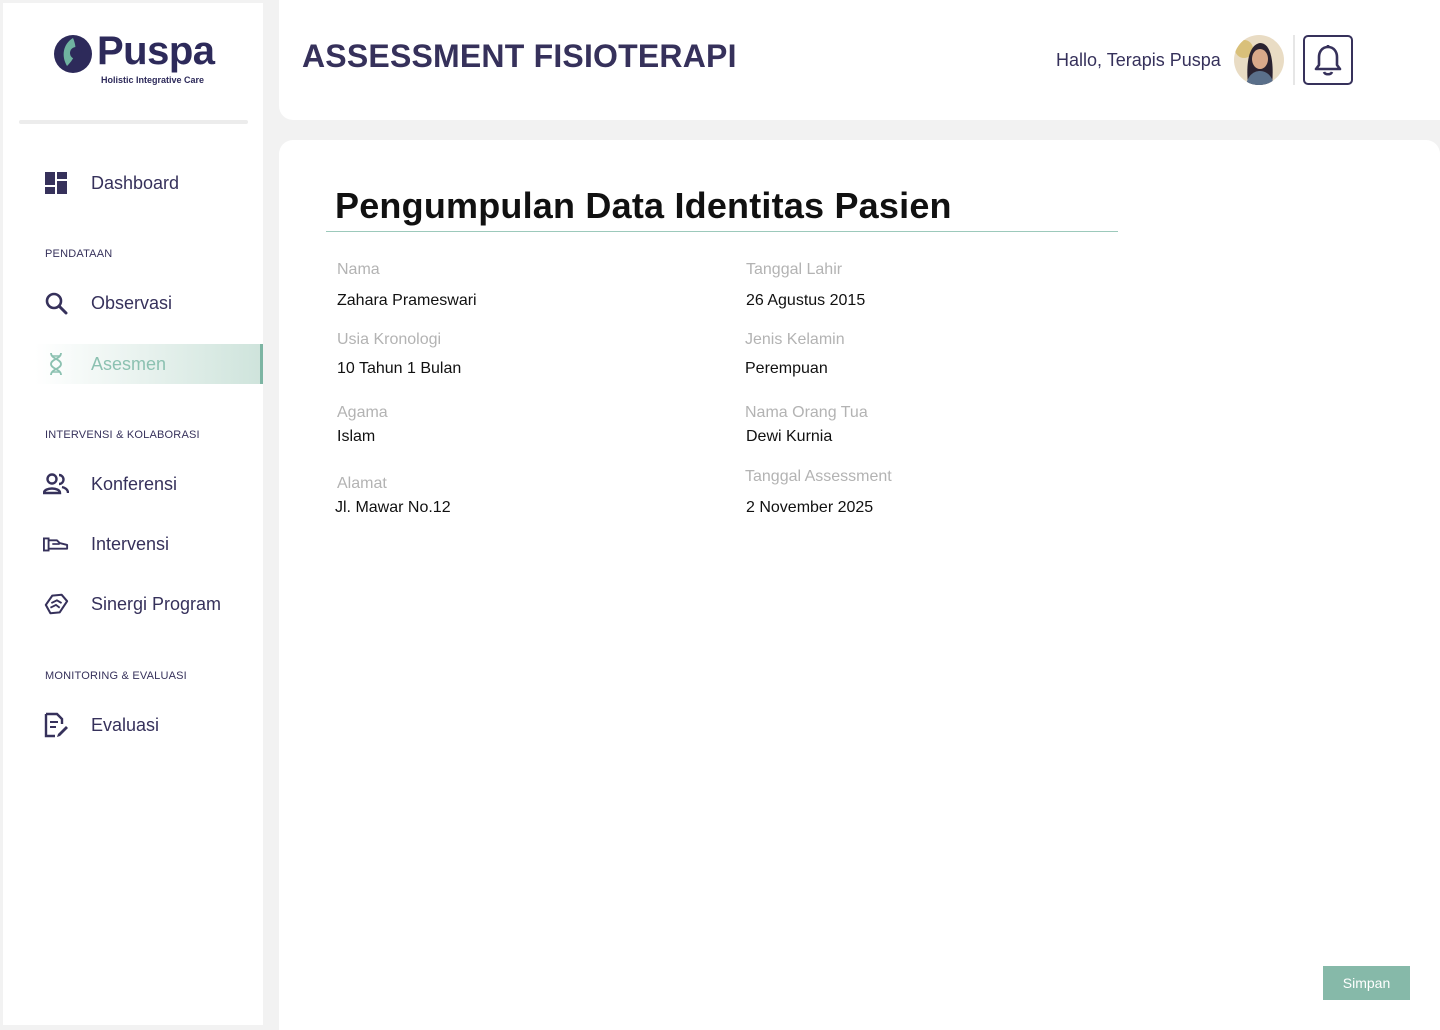 This screenshot has height=1030, width=1440. I want to click on brand-name: Puspa, so click(156, 51).